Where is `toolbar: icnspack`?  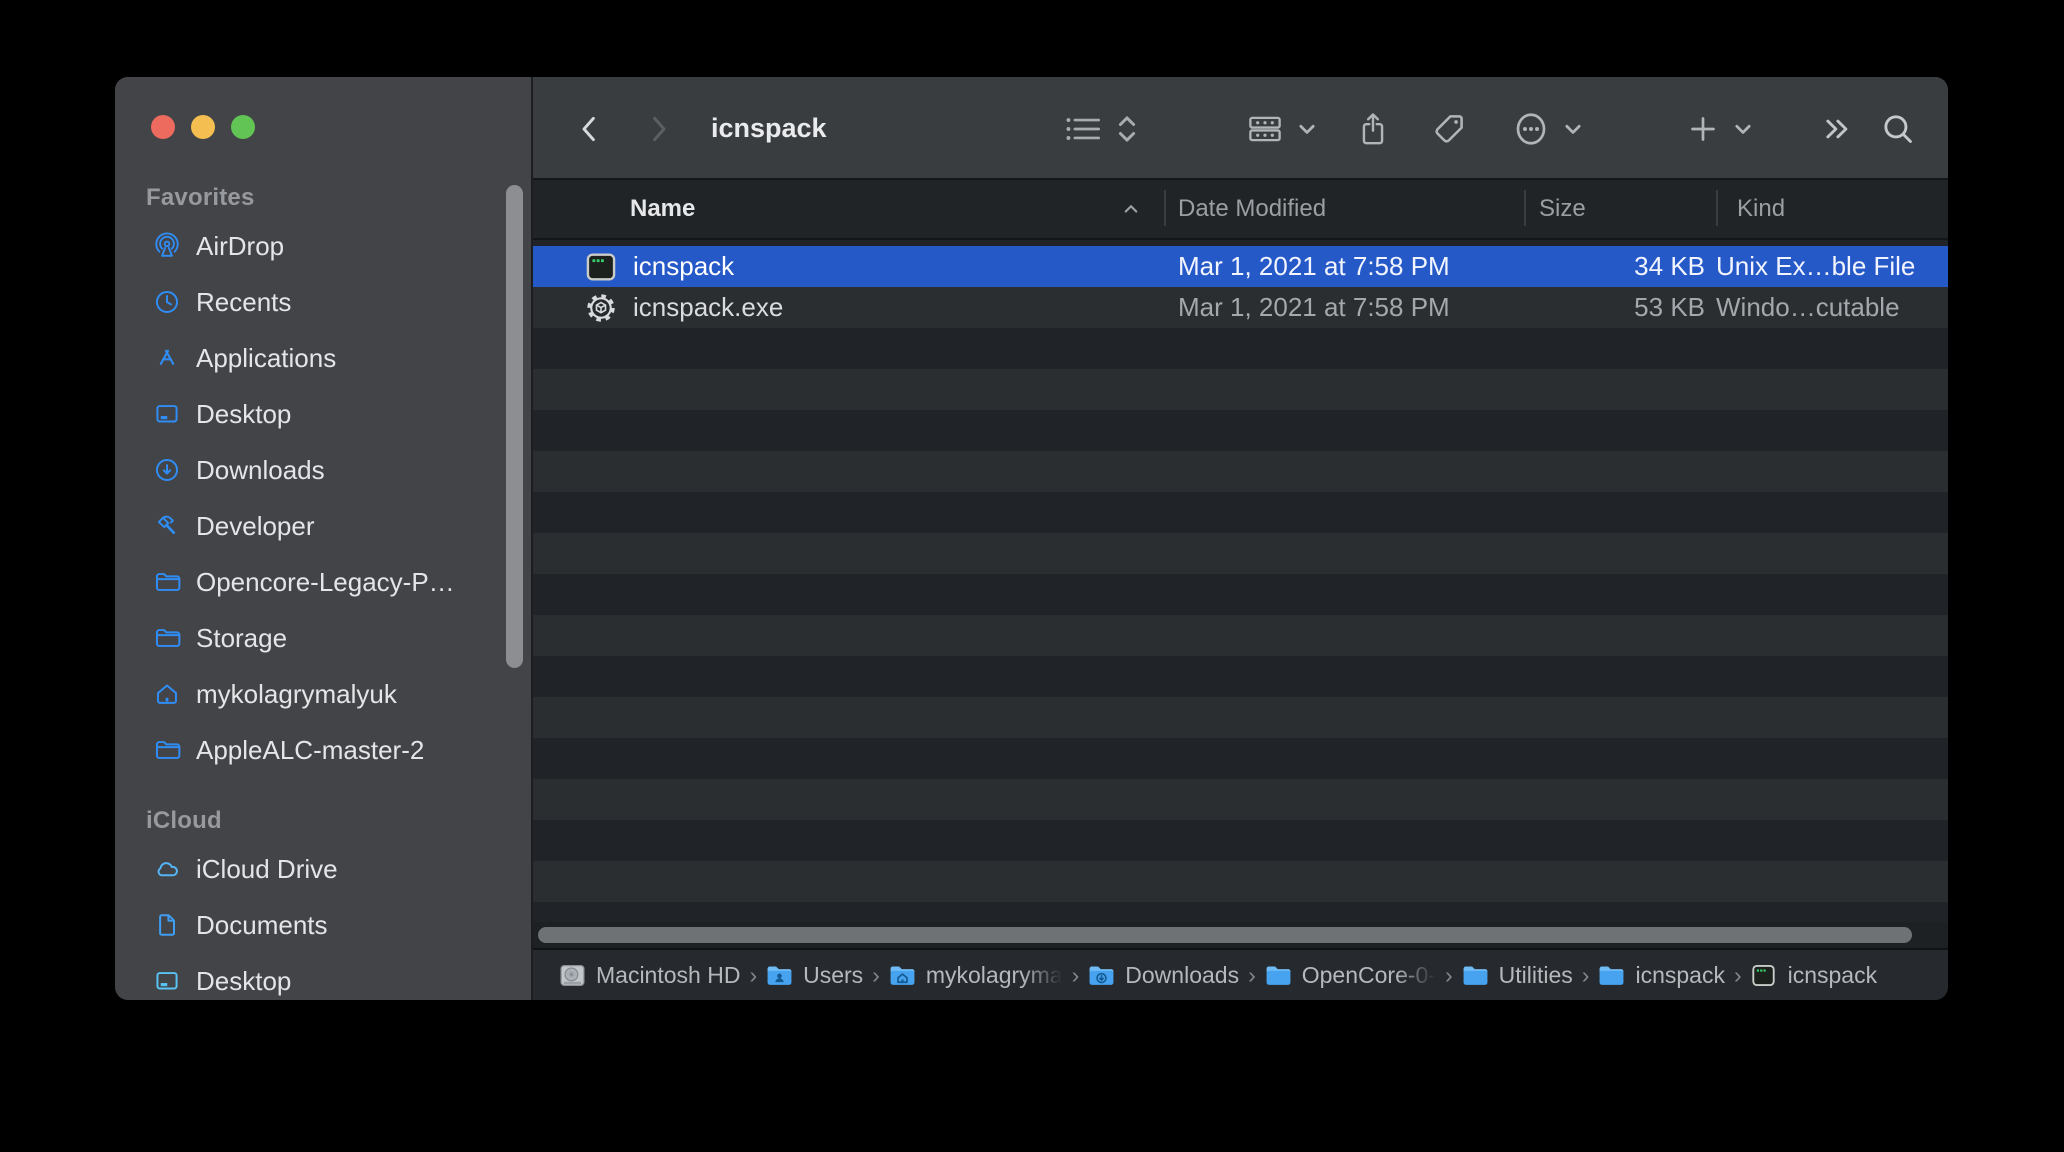
toolbar: icnspack is located at coordinates (1240, 128).